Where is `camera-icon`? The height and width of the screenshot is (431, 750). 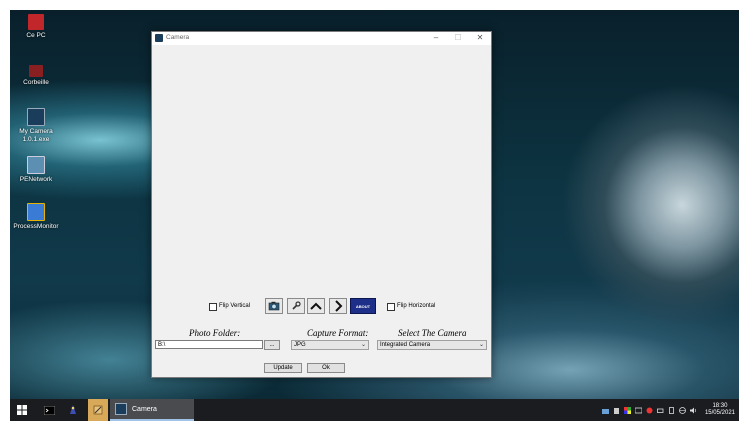
camera-icon is located at coordinates (274, 306).